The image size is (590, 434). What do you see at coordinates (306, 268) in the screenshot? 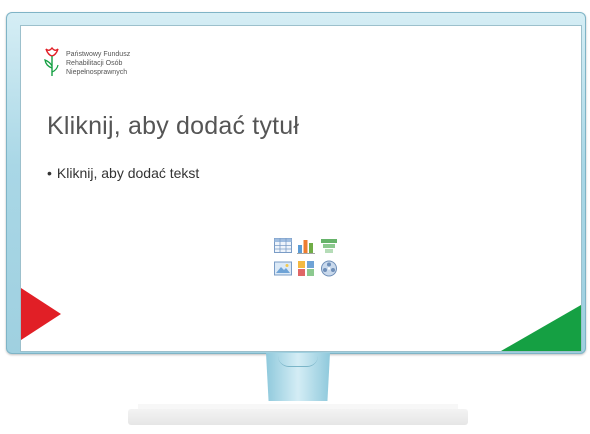
I see `insert-clipart-icon` at bounding box center [306, 268].